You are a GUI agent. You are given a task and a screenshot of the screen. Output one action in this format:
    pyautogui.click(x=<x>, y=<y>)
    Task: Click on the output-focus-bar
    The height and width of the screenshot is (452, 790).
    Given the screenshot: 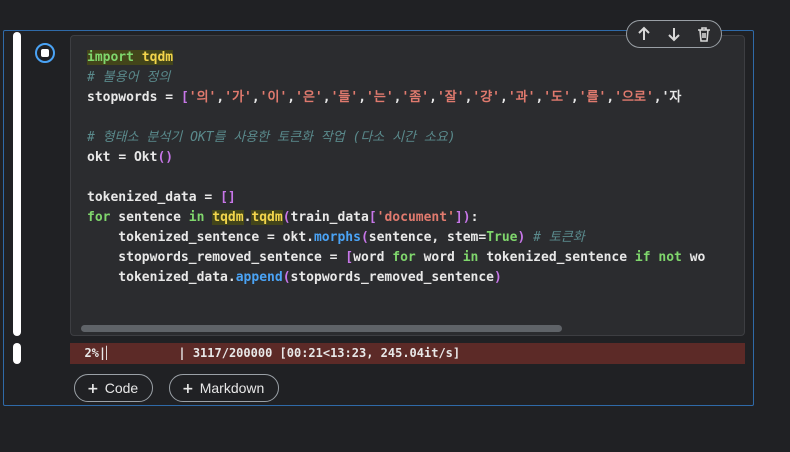 What is the action you would take?
    pyautogui.click(x=17, y=353)
    